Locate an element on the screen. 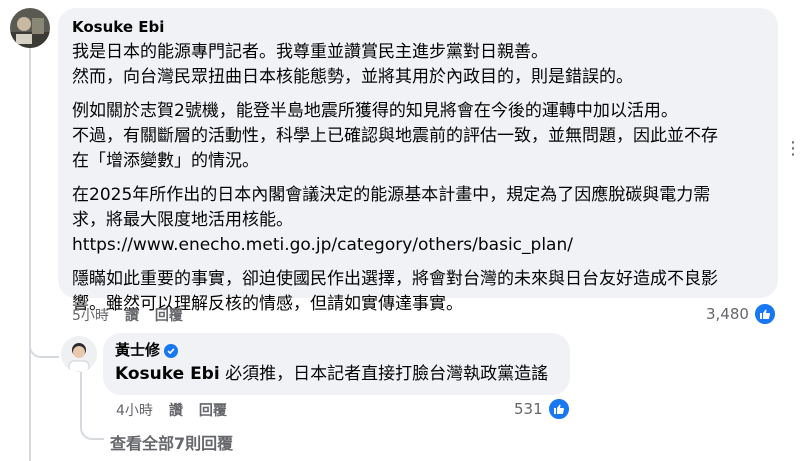 The width and height of the screenshot is (800, 461). thread-line-view-more is located at coordinates (92, 430).